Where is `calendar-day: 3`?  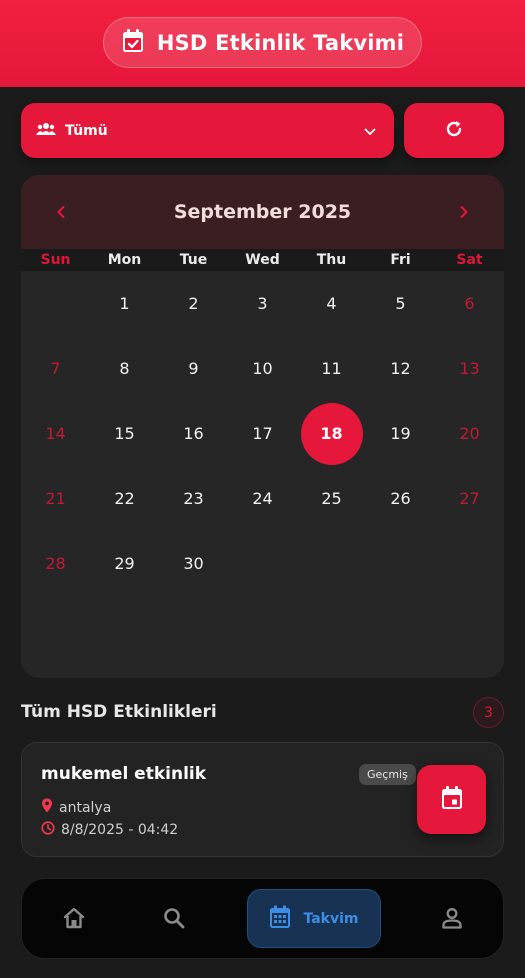 calendar-day: 3 is located at coordinates (262, 303).